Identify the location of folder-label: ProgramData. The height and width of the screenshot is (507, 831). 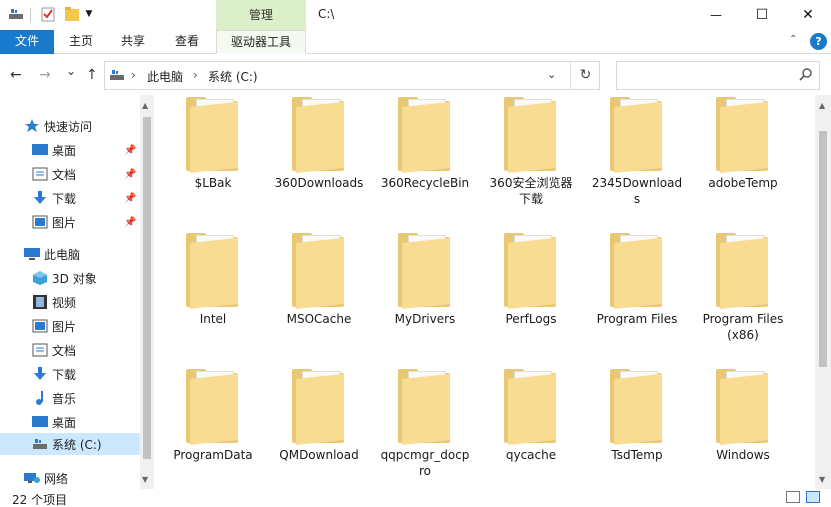
(213, 455).